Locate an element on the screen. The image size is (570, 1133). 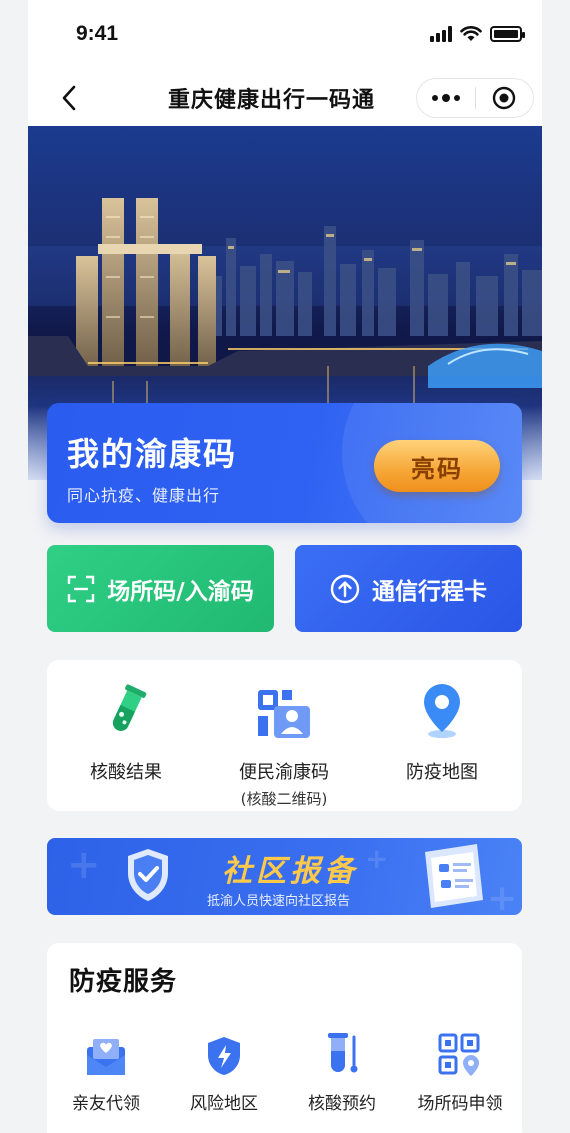
quick-link-label: 防疫地图 is located at coordinates (442, 772).